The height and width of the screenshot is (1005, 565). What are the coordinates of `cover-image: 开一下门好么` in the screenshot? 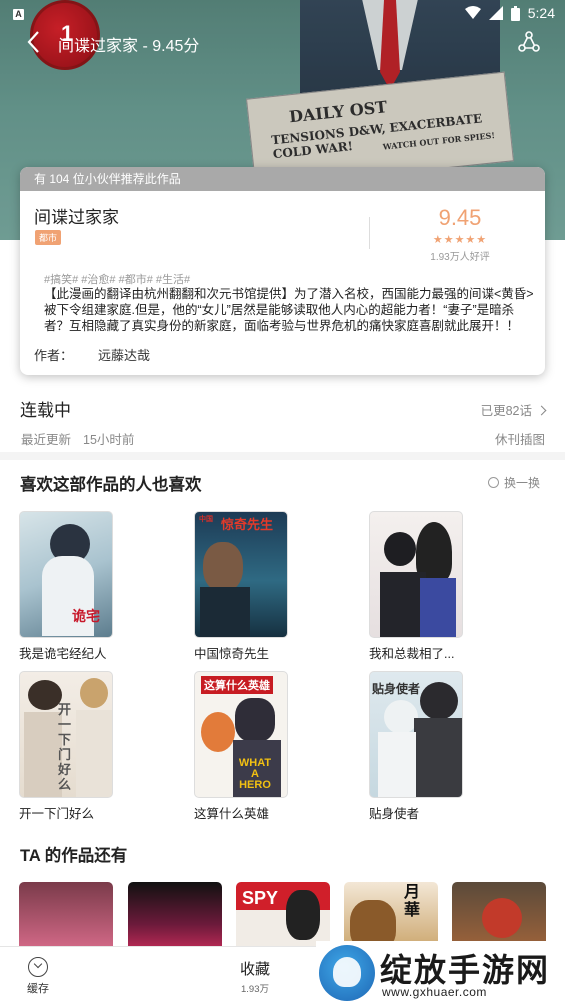 It's located at (66, 734).